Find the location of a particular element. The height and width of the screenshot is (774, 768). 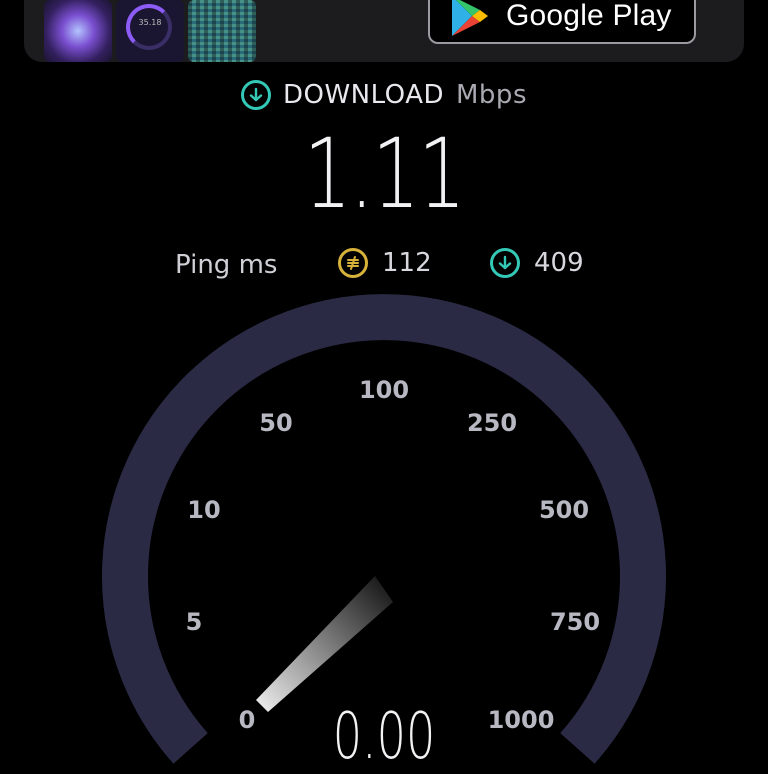

gauge-scale-label-250: 250 is located at coordinates (492, 423).